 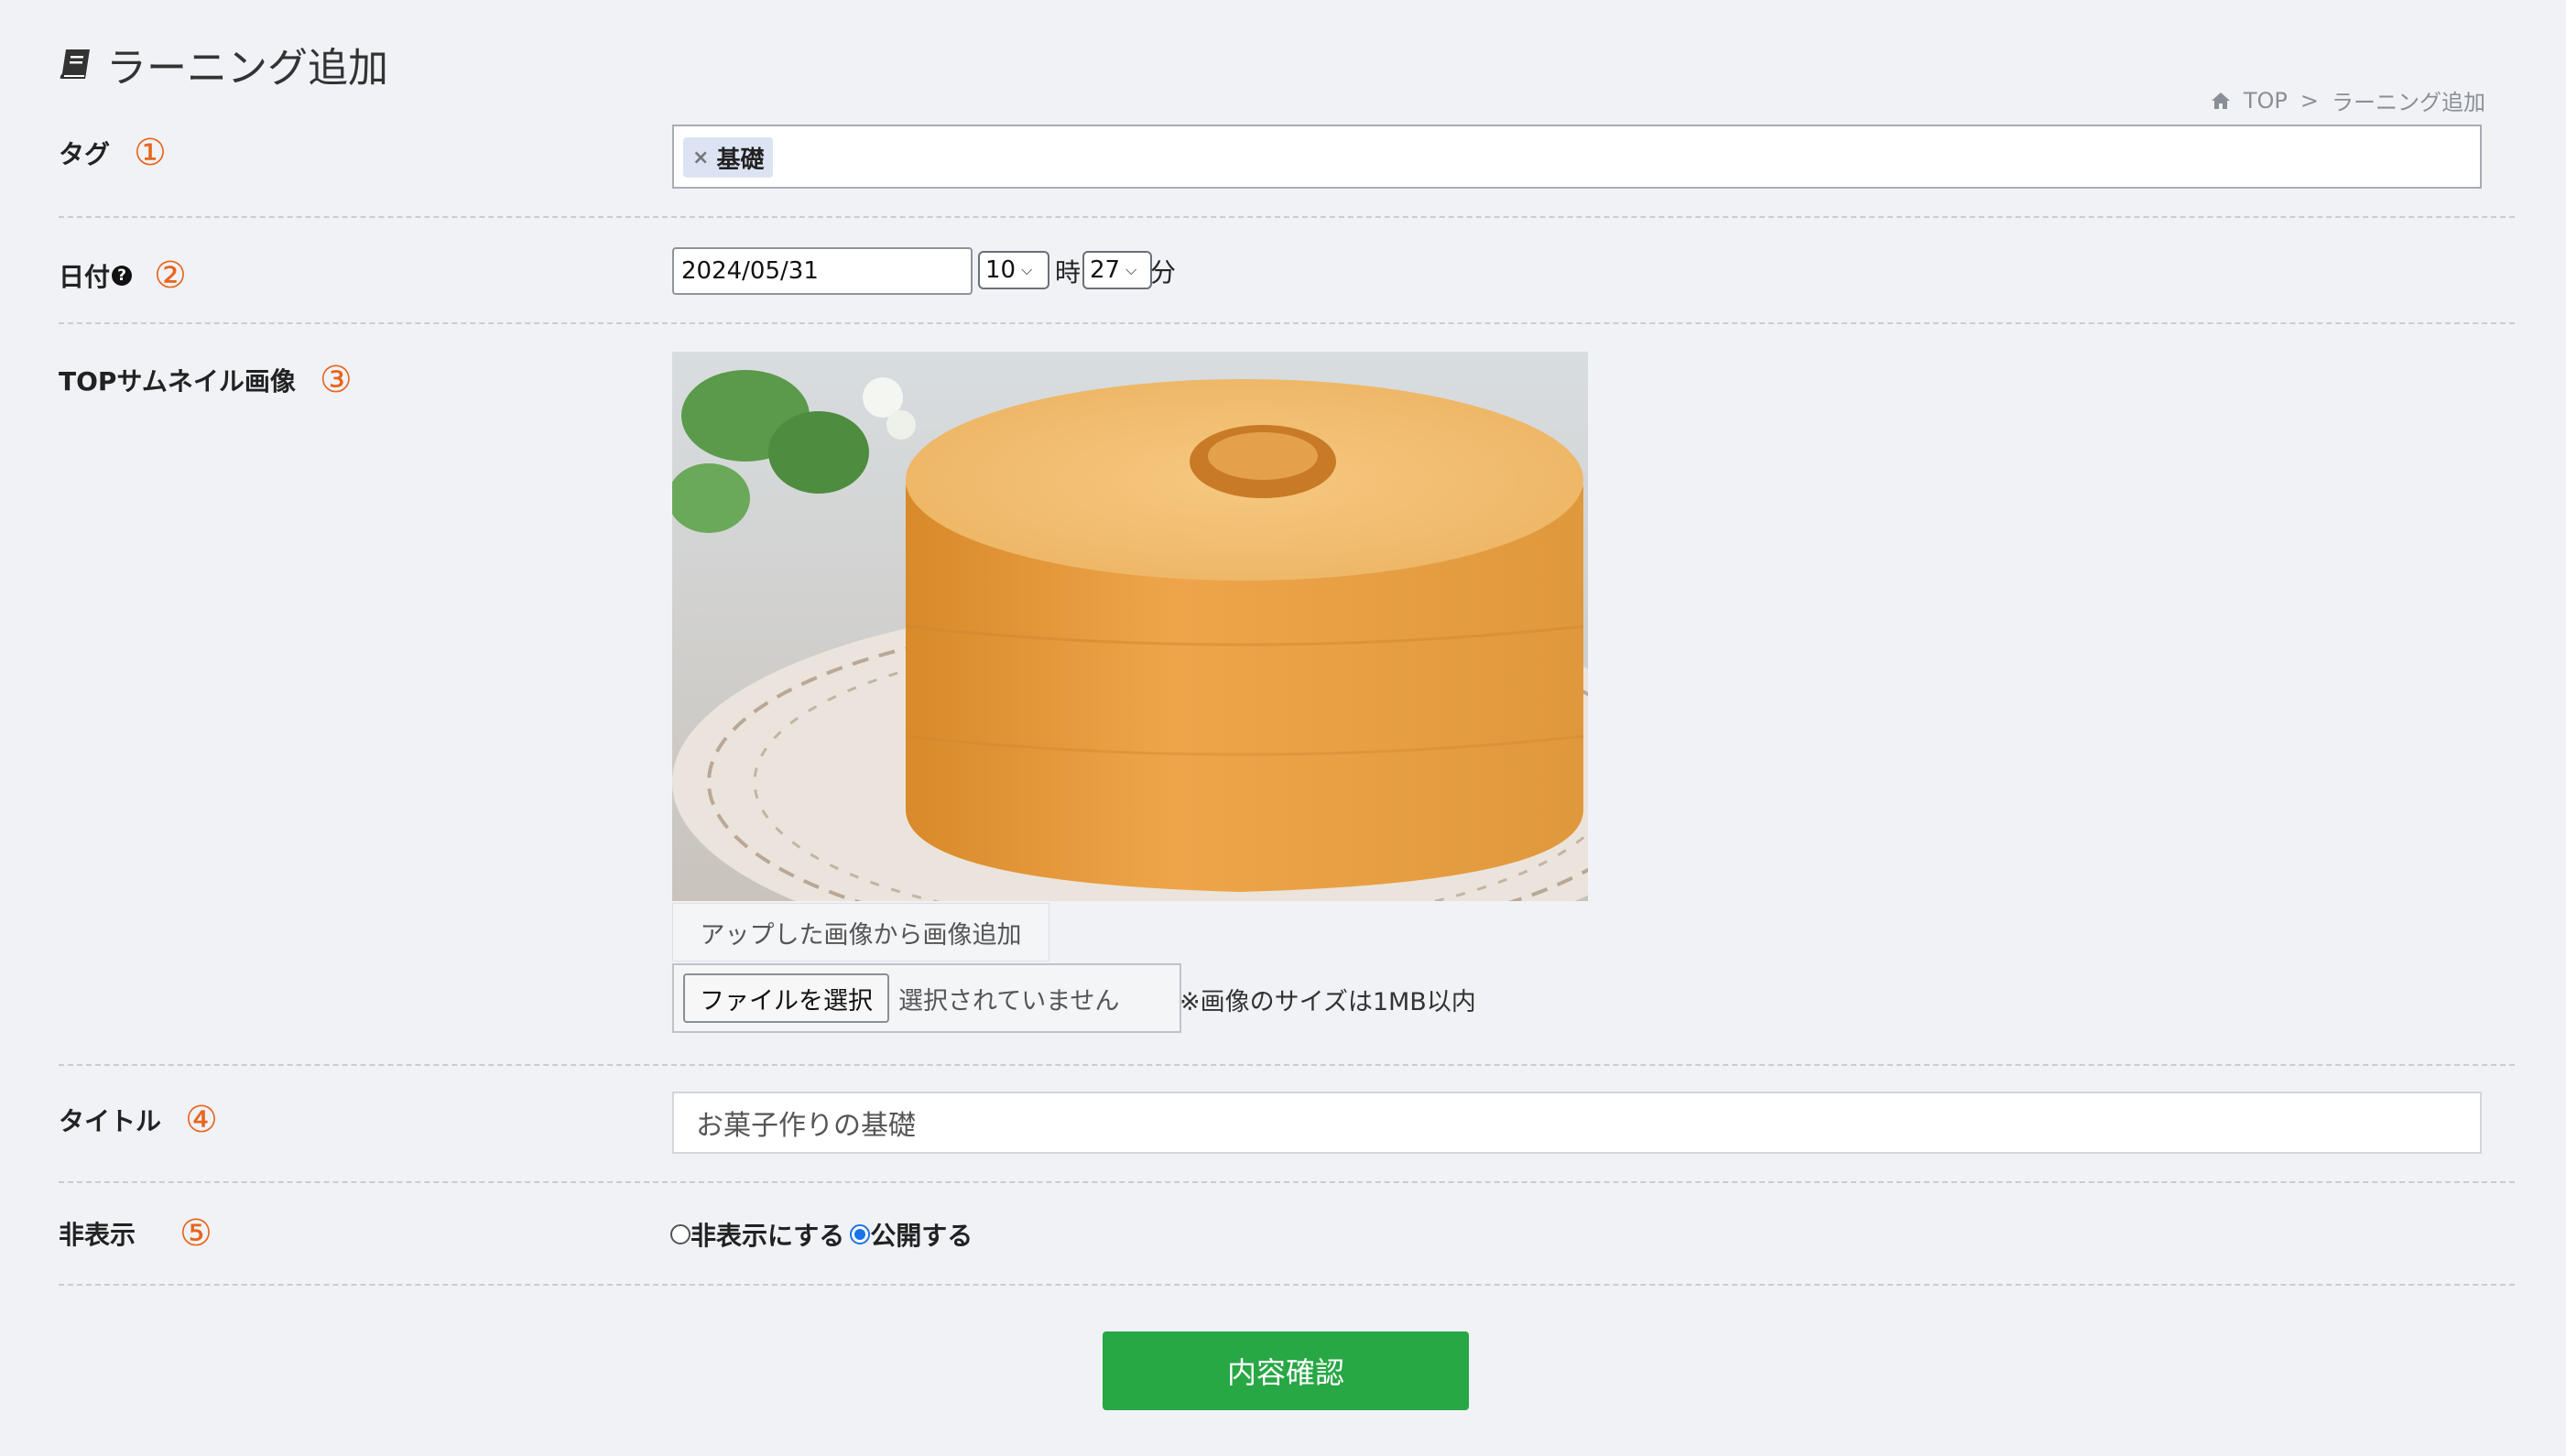 What do you see at coordinates (75, 64) in the screenshot?
I see `book-icon` at bounding box center [75, 64].